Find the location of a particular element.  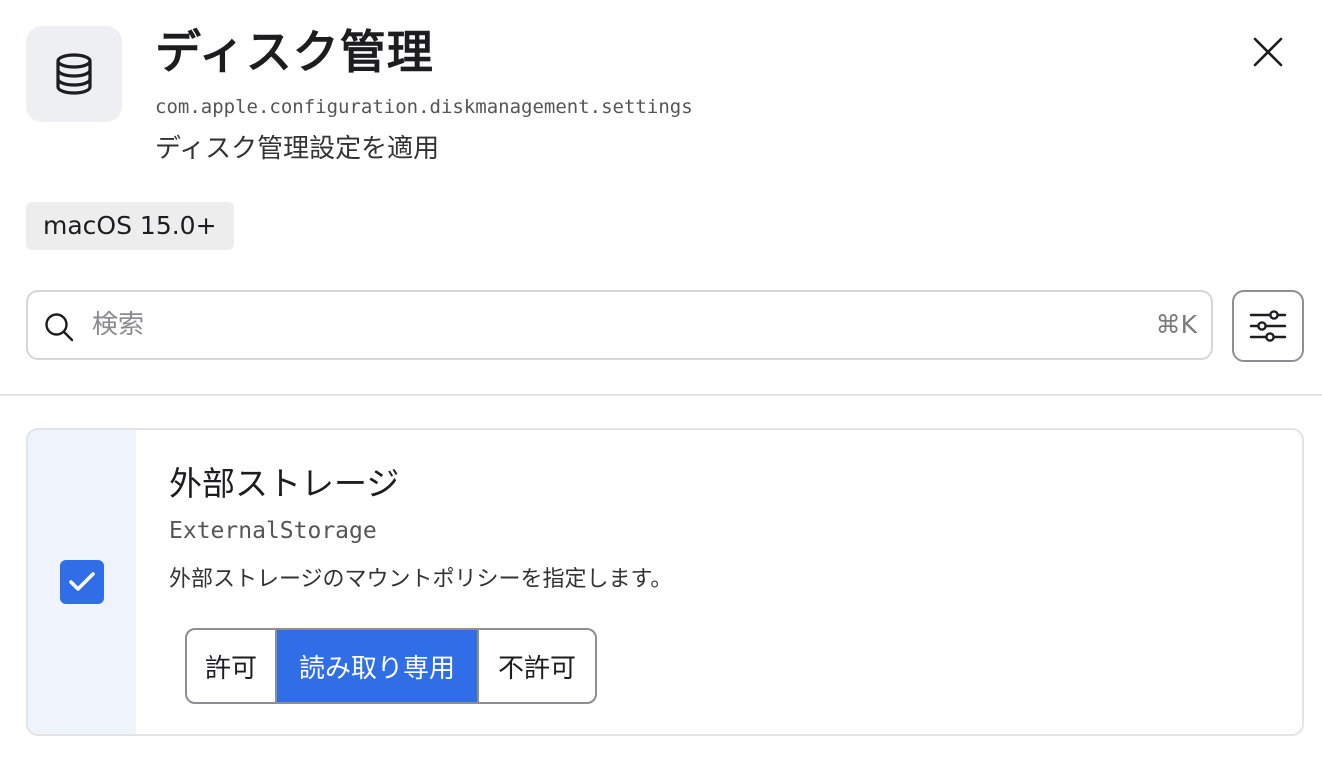

close-icon is located at coordinates (1268, 52).